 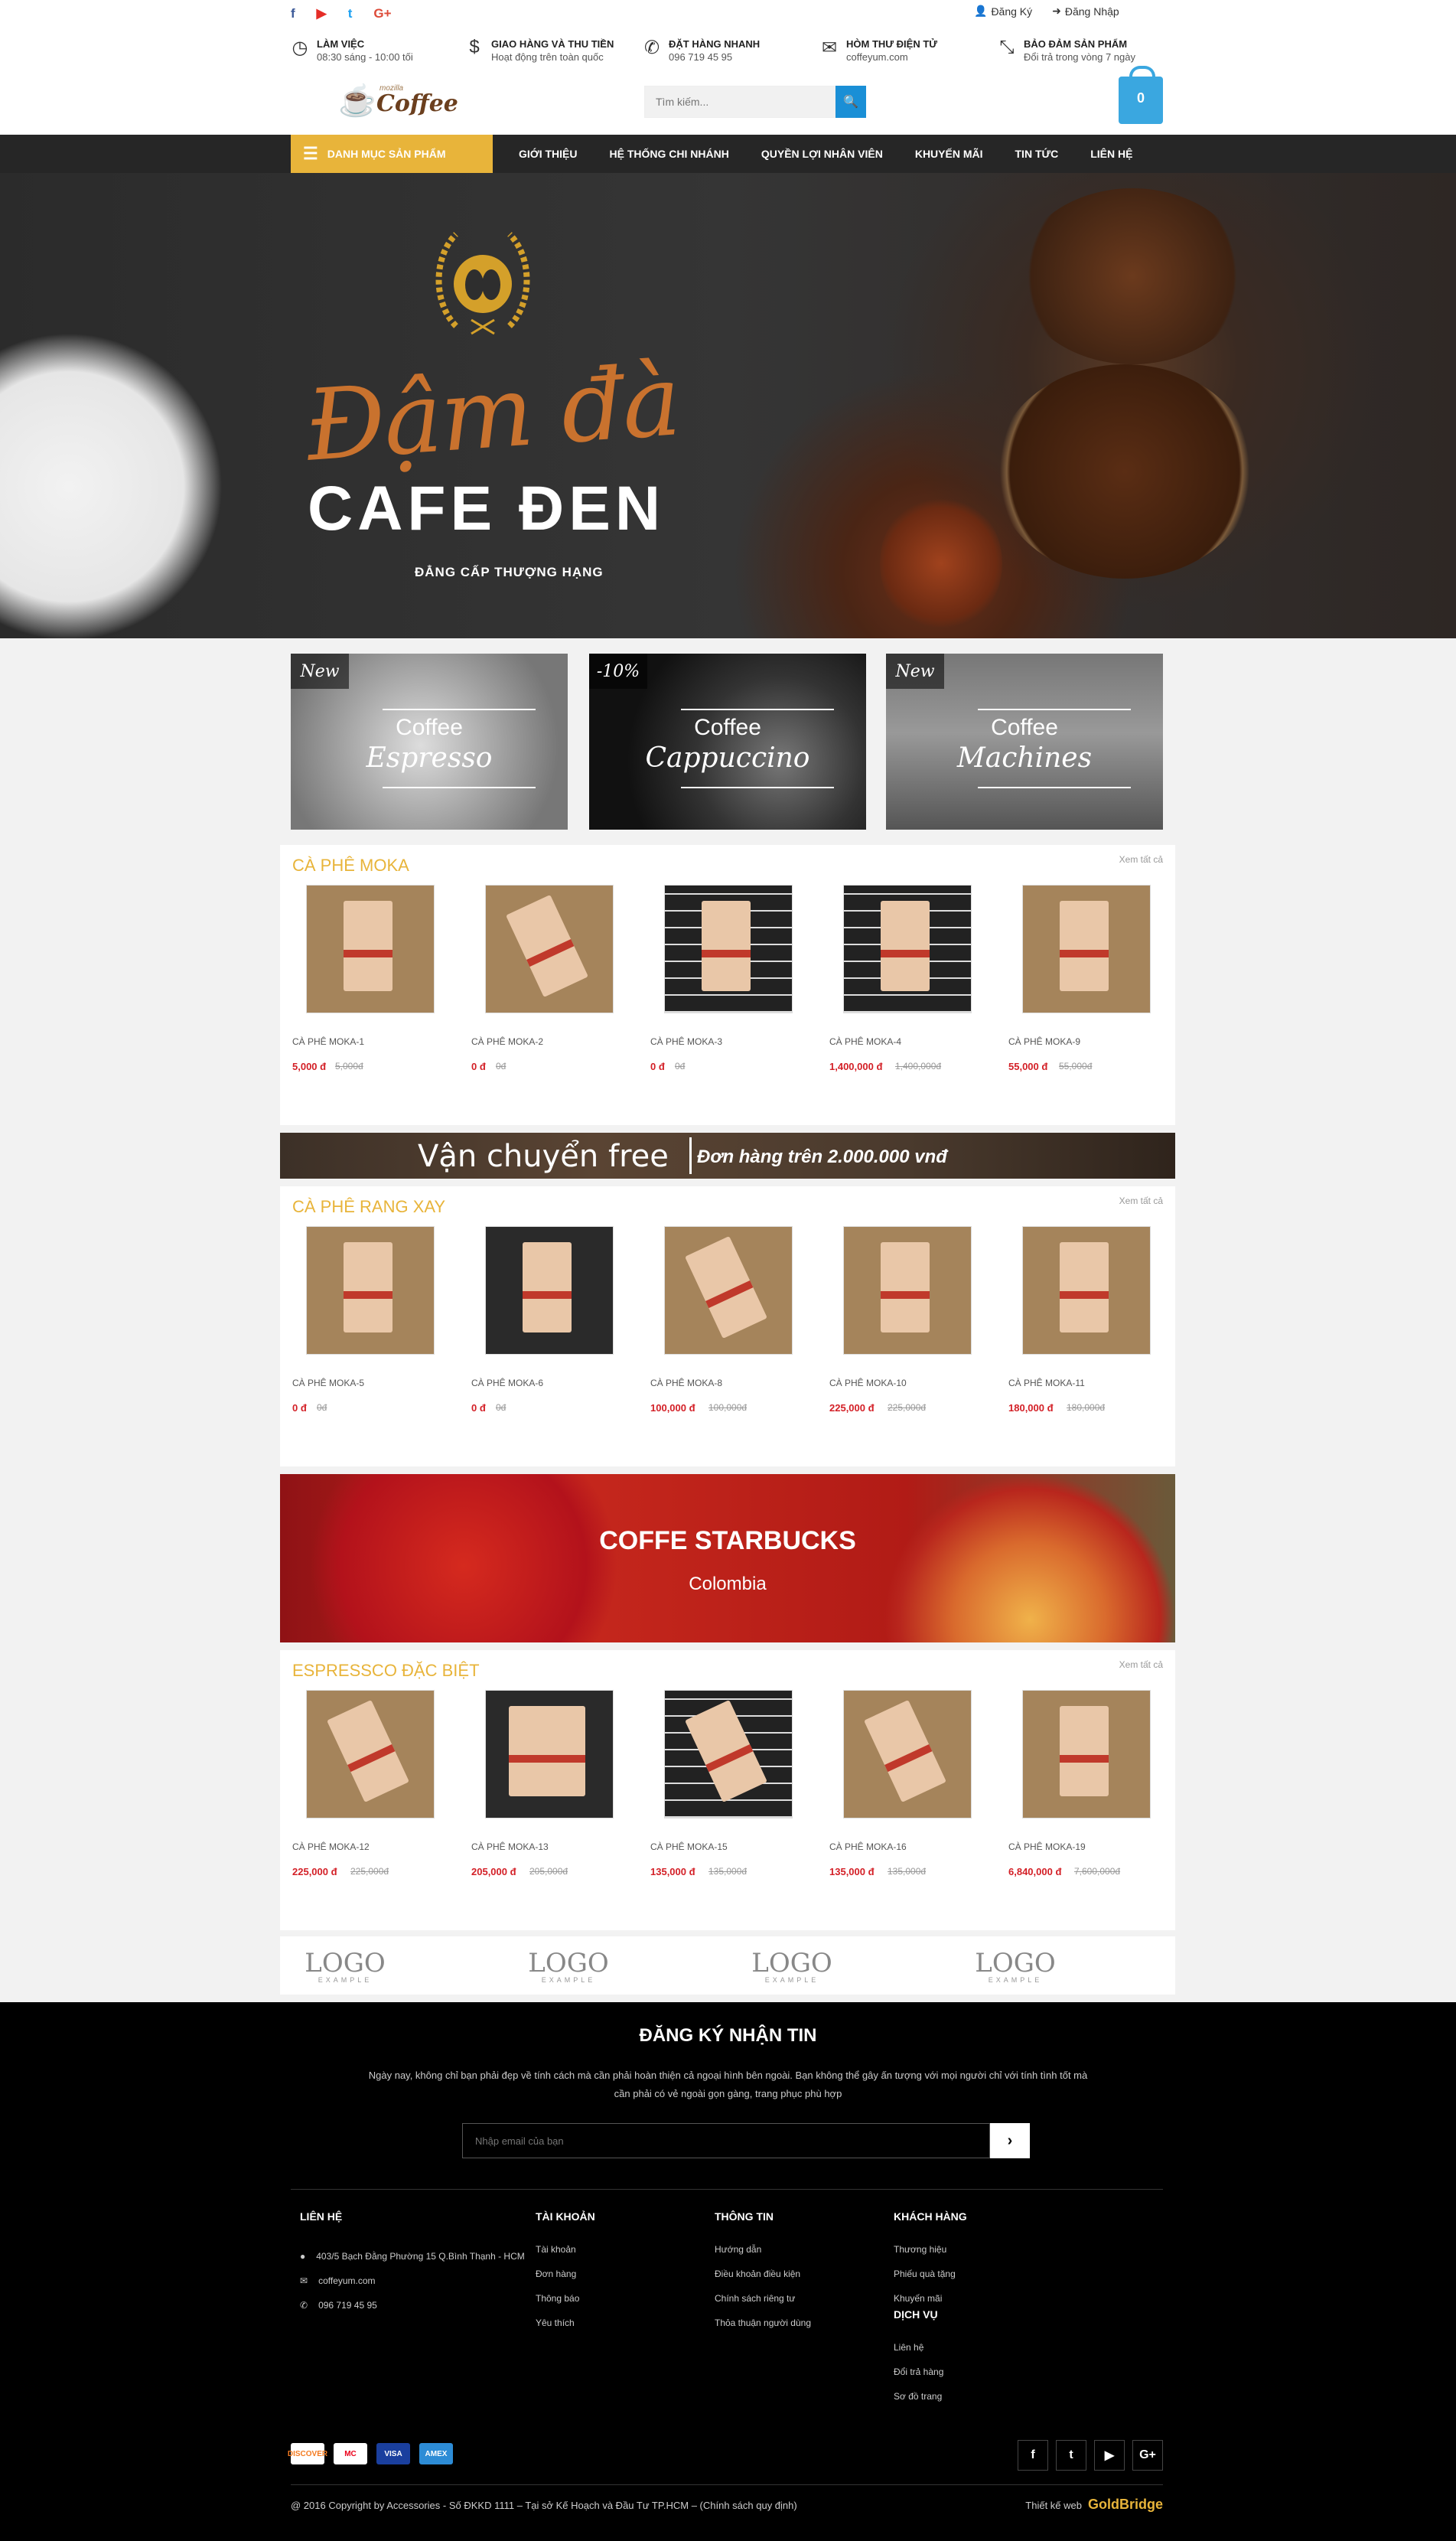 I want to click on footer-link: Đơn hàng, so click(x=565, y=2281).